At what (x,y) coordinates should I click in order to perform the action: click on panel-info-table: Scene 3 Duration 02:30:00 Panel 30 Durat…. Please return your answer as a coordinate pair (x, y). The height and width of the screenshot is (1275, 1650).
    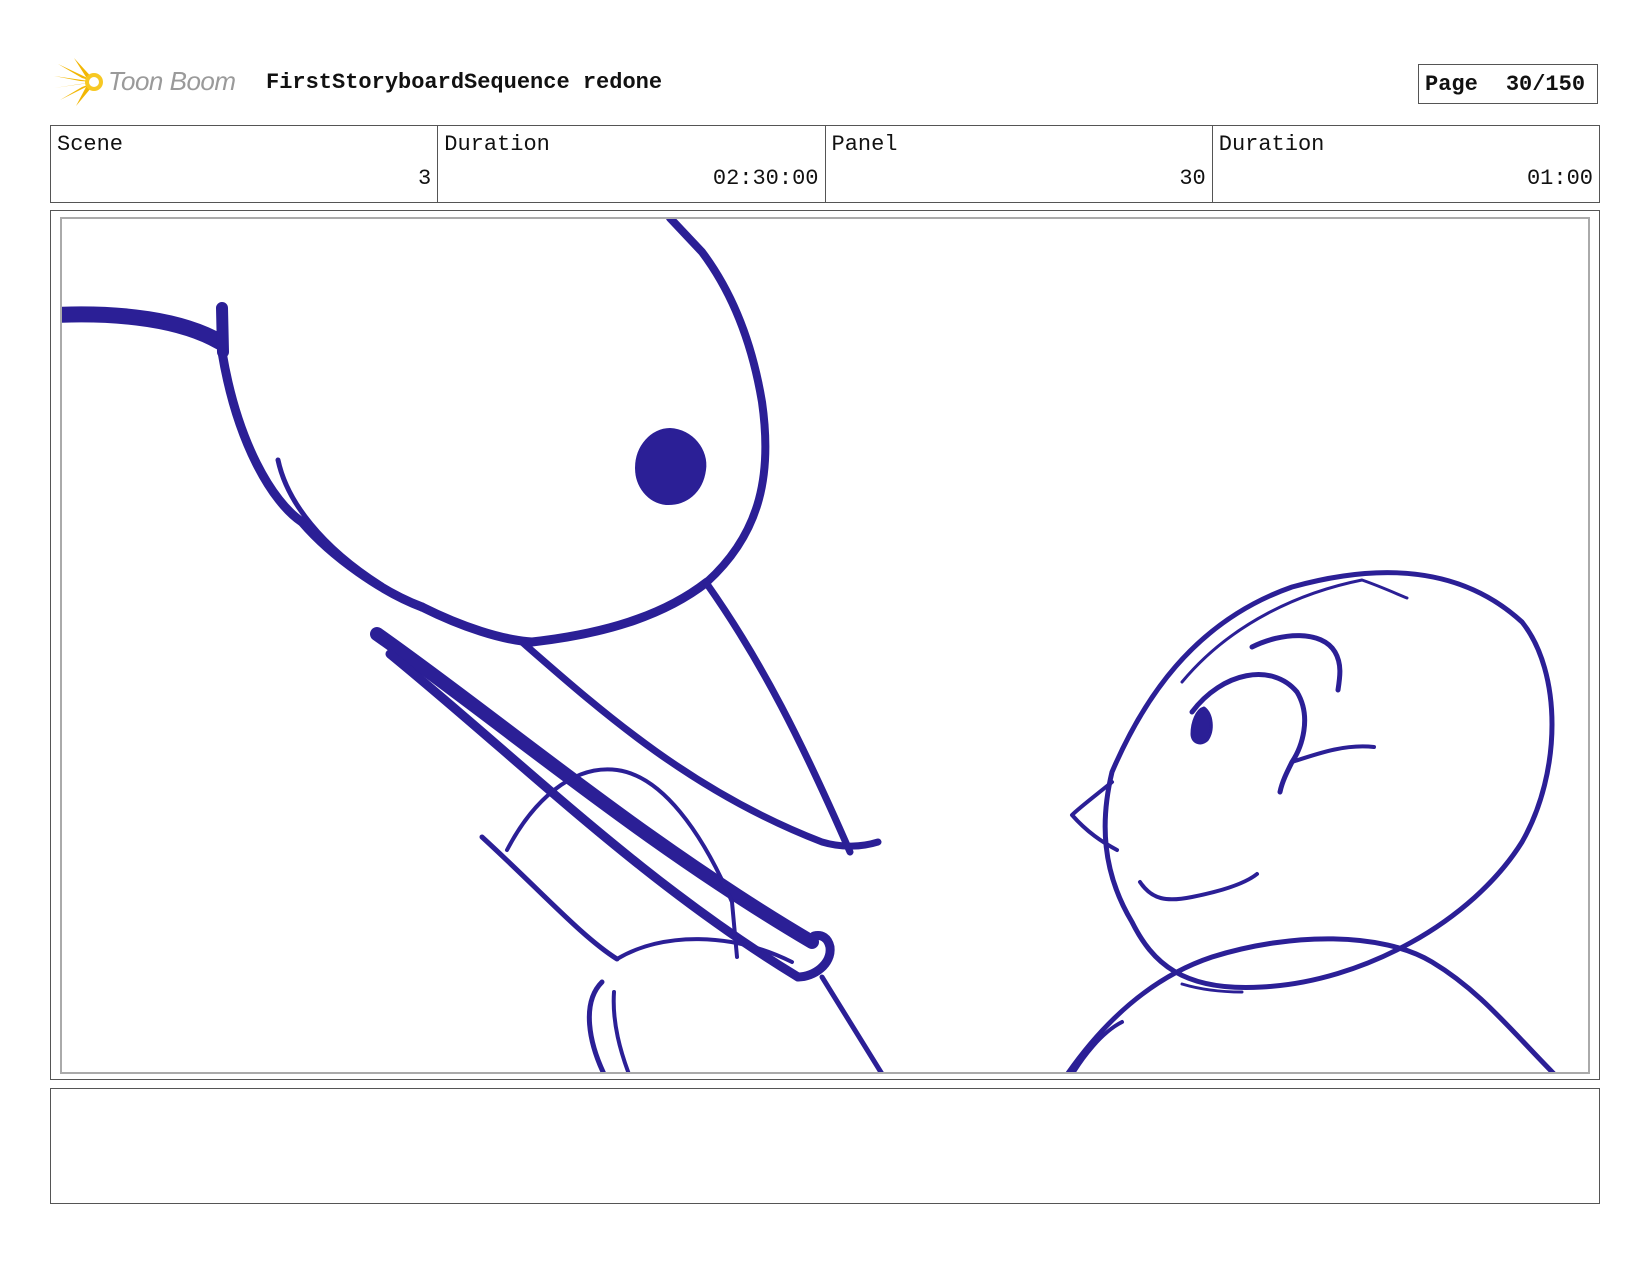
    Looking at the image, I should click on (825, 164).